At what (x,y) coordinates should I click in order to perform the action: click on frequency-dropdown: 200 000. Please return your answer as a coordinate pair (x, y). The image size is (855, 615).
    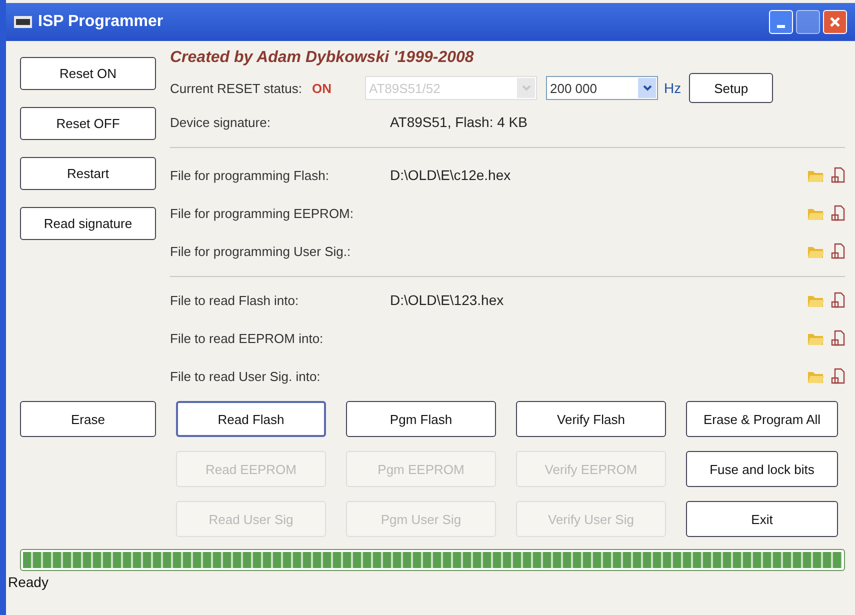
    Looking at the image, I should click on (602, 88).